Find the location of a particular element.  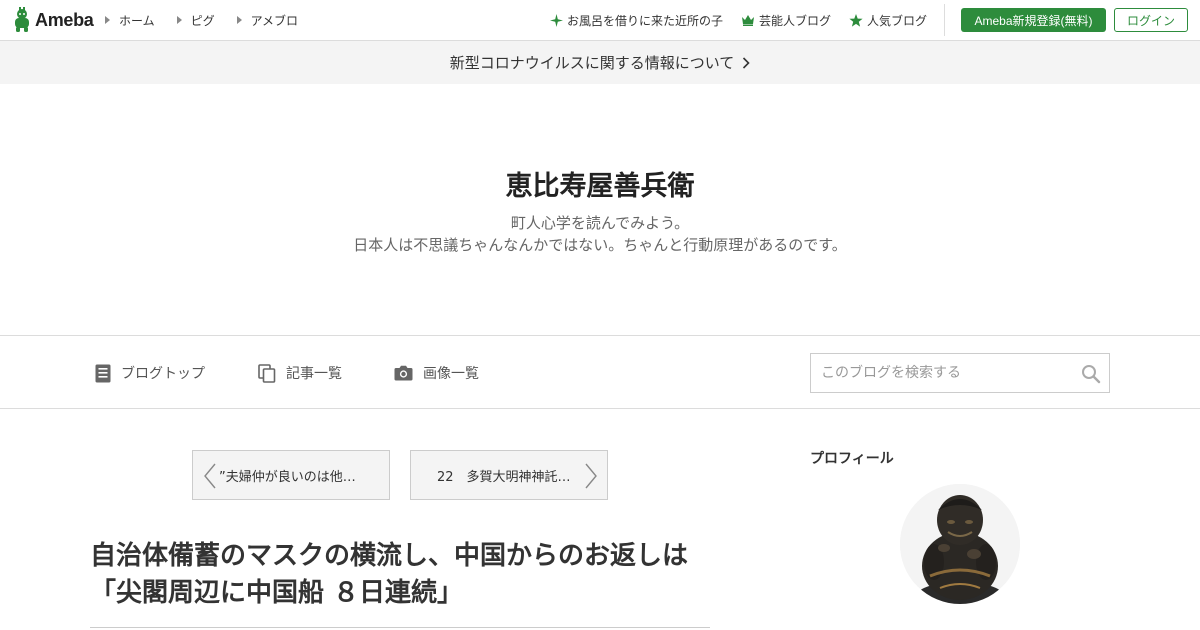

blog-nav-image-list: 画像一覧 is located at coordinates (436, 373).